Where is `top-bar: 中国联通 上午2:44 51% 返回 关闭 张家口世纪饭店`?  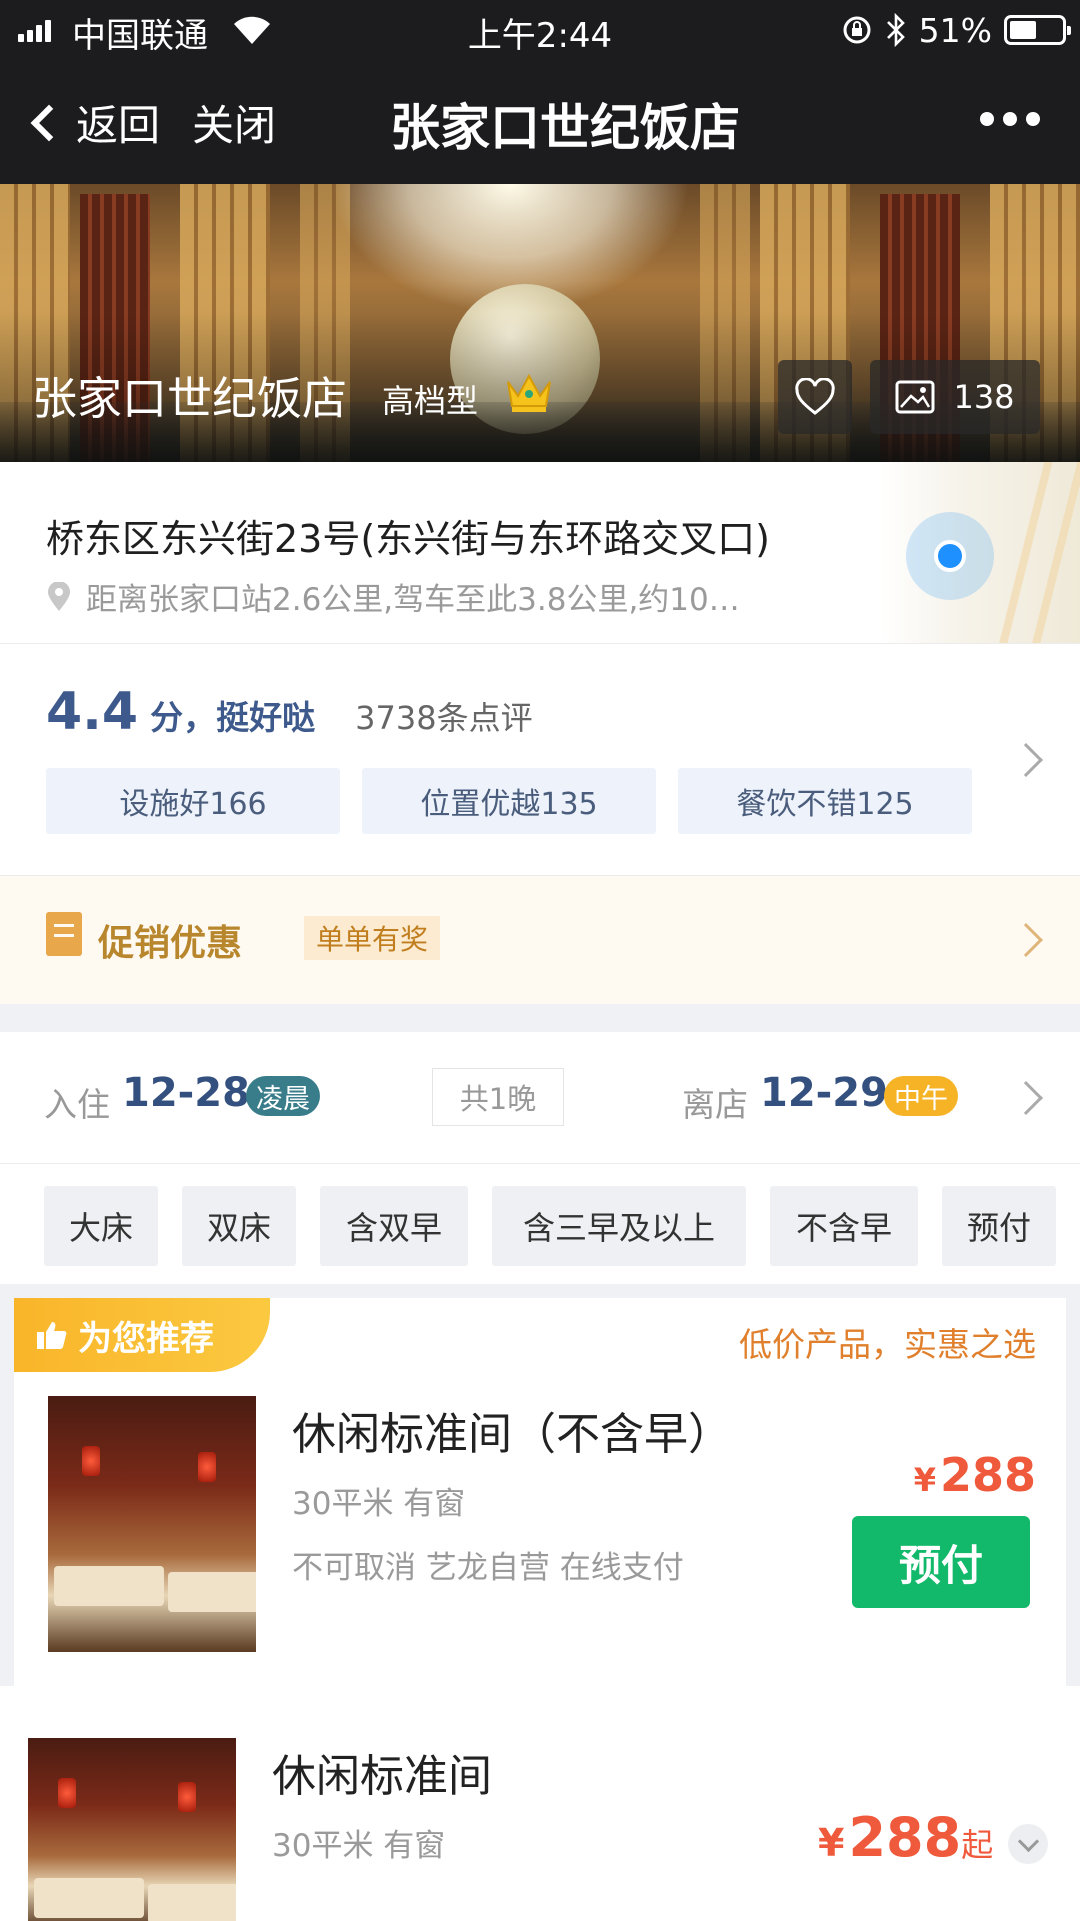 top-bar: 中国联通 上午2:44 51% 返回 关闭 张家口世纪饭店 is located at coordinates (540, 92).